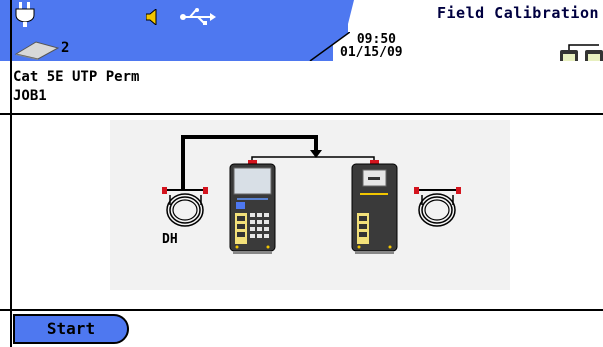  Describe the element at coordinates (170, 239) in the screenshot. I see `dh-label: DH` at that location.